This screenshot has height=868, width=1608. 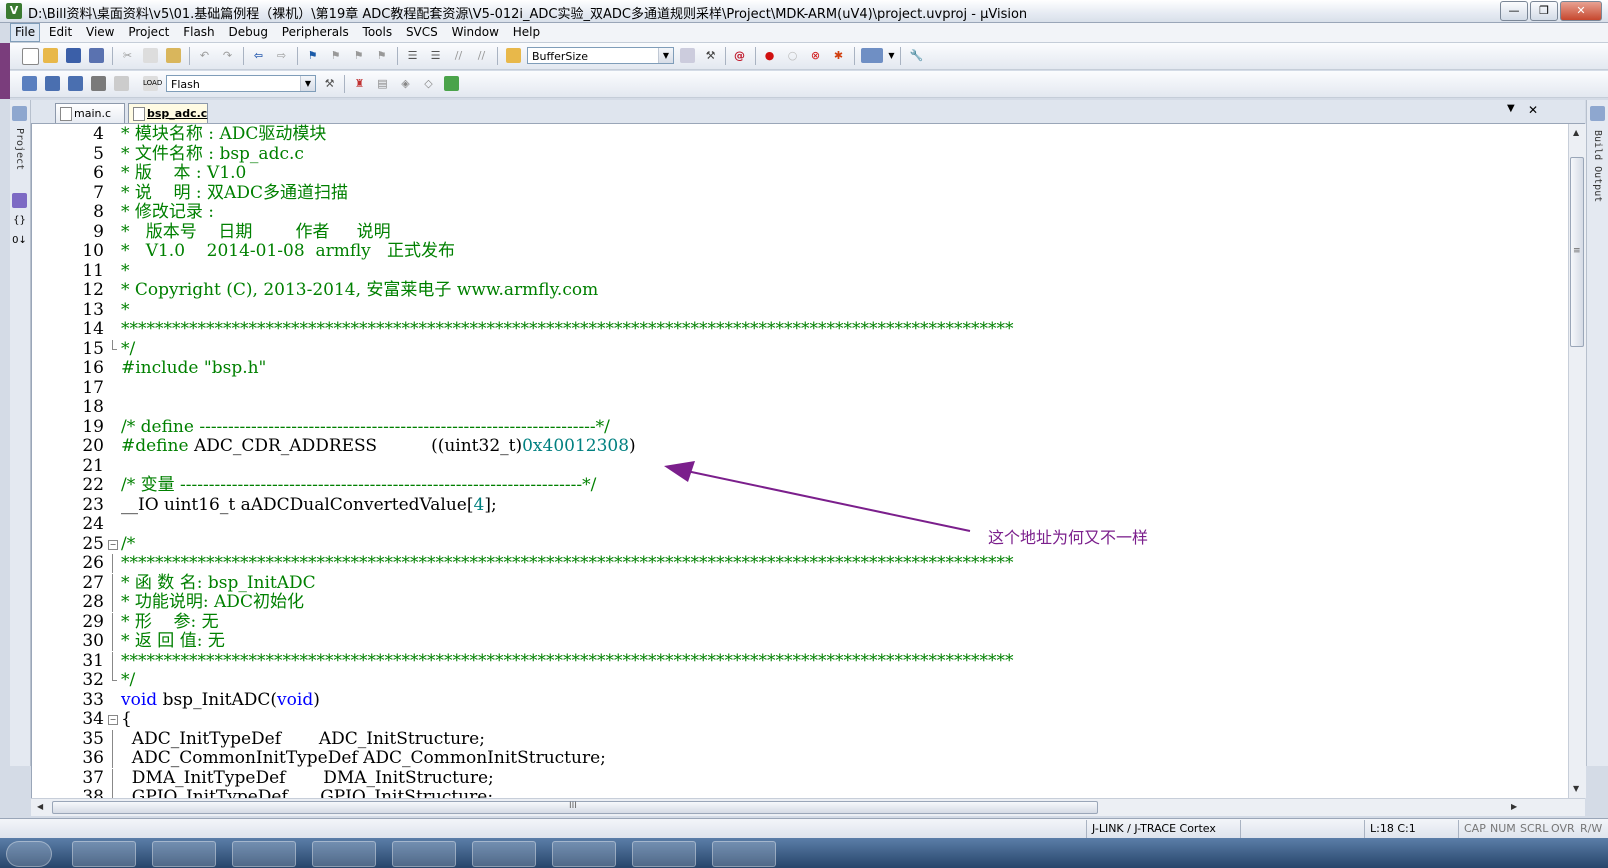 What do you see at coordinates (1154, 828) in the screenshot?
I see `status-debugger: J-LINK / J-TRACE Cortex` at bounding box center [1154, 828].